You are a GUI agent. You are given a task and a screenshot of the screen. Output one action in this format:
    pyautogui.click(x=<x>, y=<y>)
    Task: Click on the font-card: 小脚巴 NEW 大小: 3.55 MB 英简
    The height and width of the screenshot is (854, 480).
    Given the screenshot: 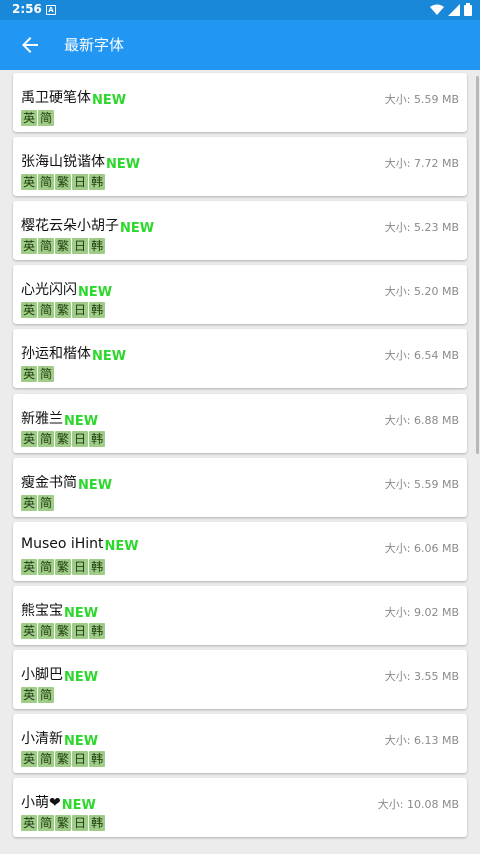 What is the action you would take?
    pyautogui.click(x=240, y=679)
    